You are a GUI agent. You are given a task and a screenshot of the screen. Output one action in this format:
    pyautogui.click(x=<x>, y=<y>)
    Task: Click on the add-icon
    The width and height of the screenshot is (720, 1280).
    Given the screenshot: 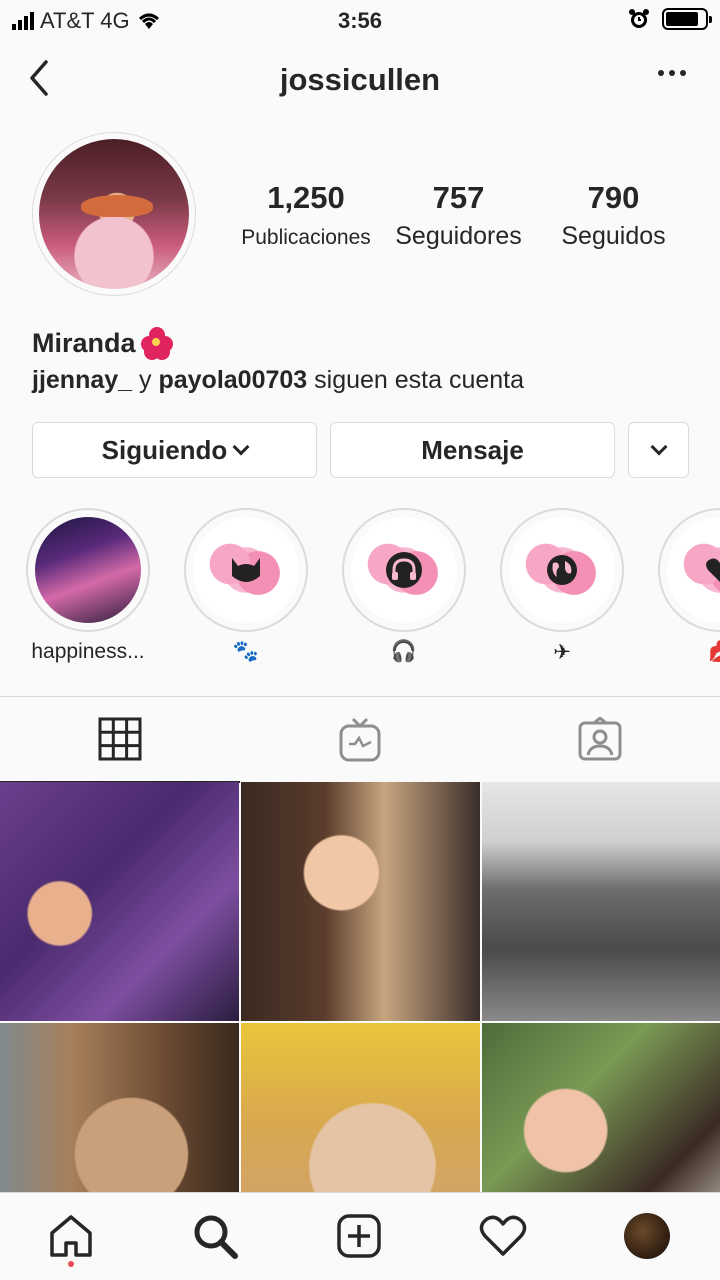 What is the action you would take?
    pyautogui.click(x=359, y=1236)
    